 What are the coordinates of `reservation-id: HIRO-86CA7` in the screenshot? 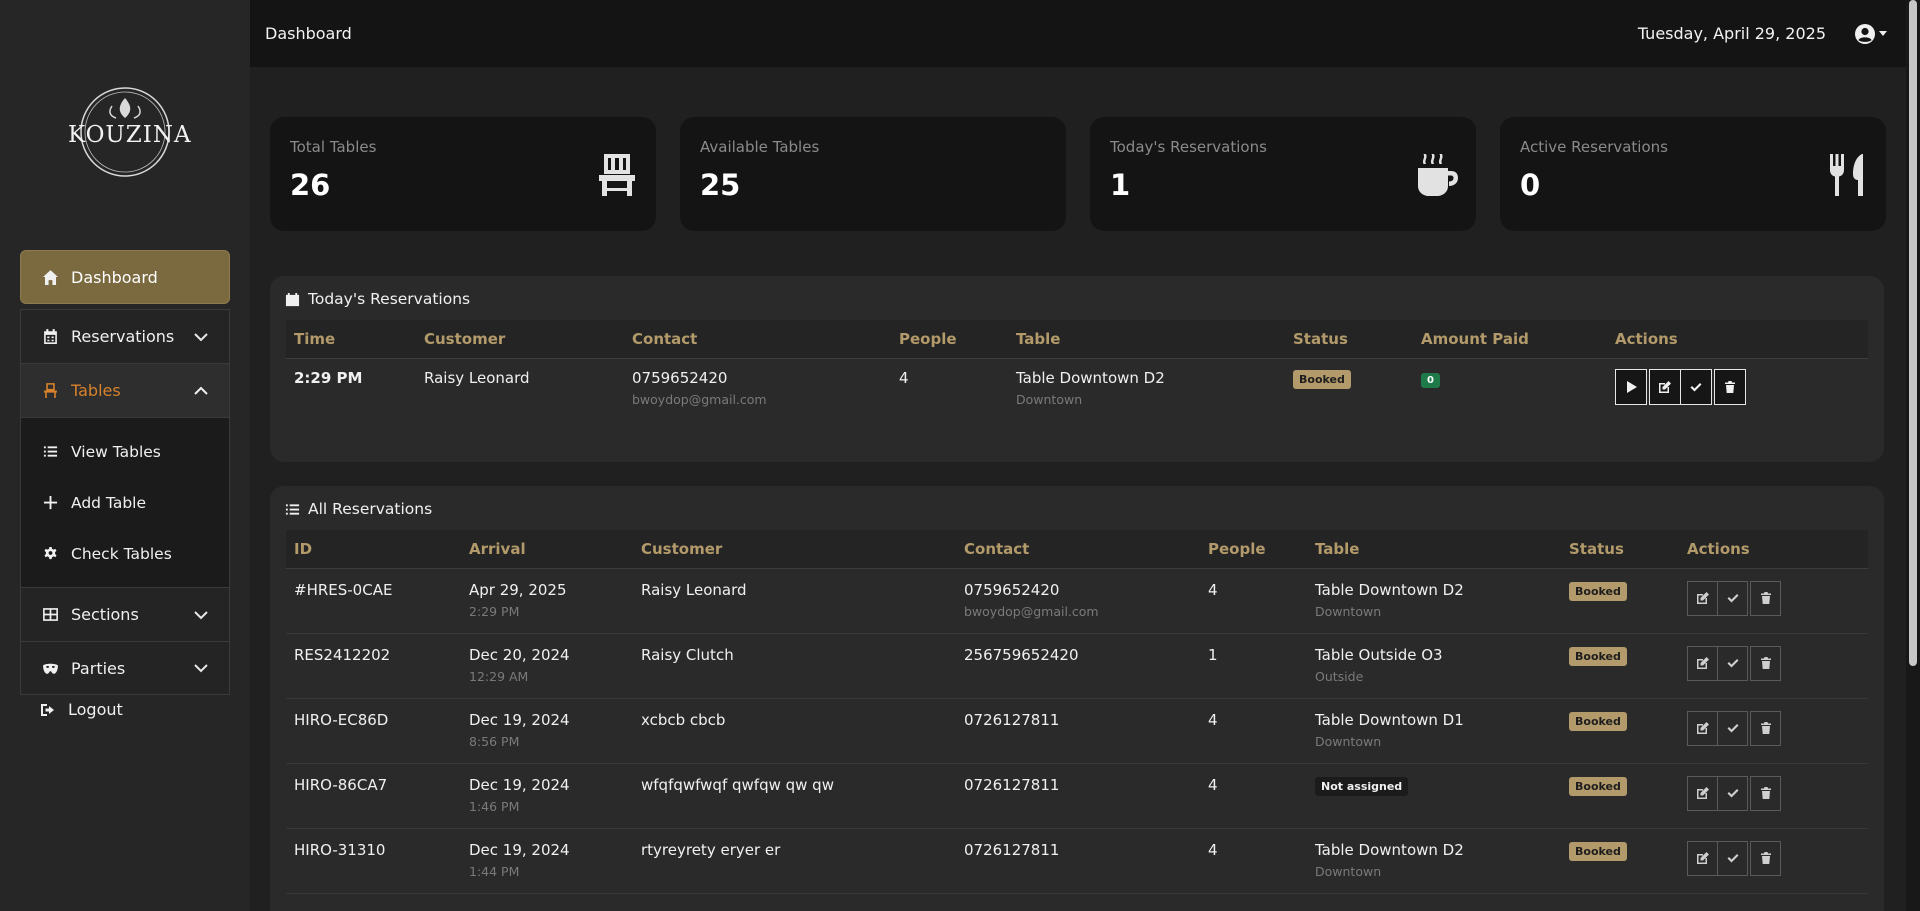 It's located at (341, 784).